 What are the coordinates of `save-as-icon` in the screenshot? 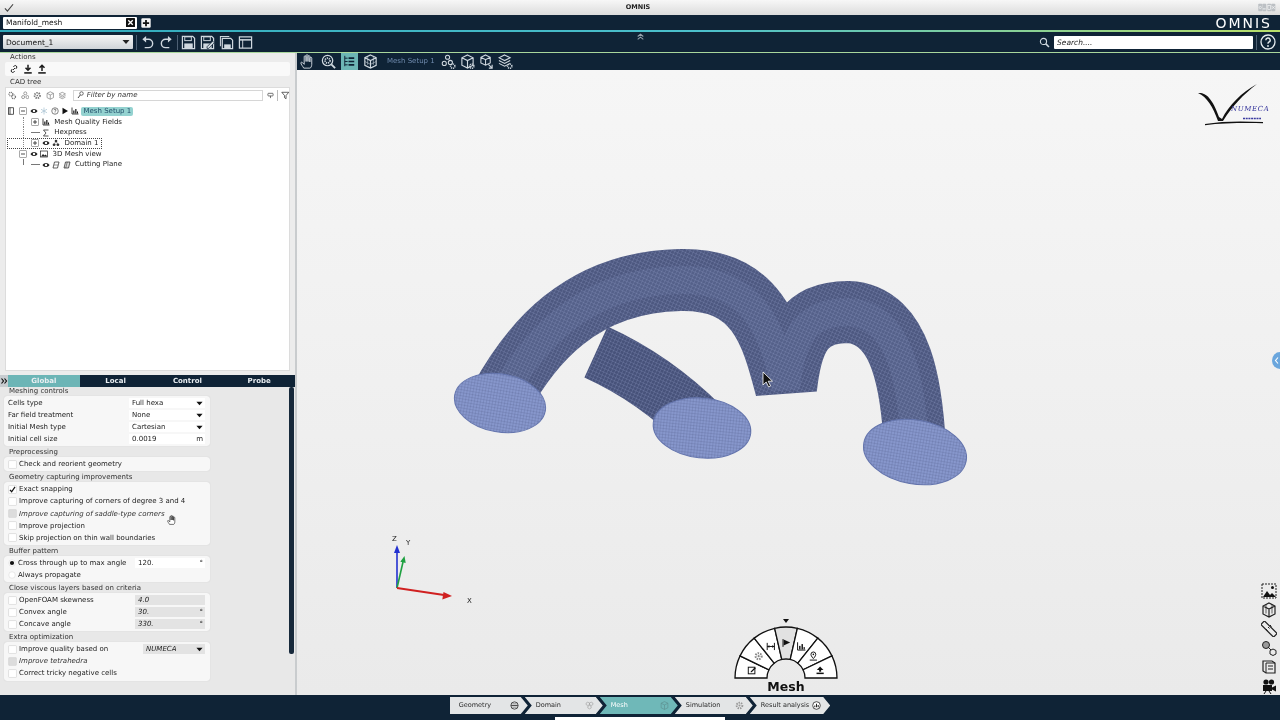 It's located at (207, 42).